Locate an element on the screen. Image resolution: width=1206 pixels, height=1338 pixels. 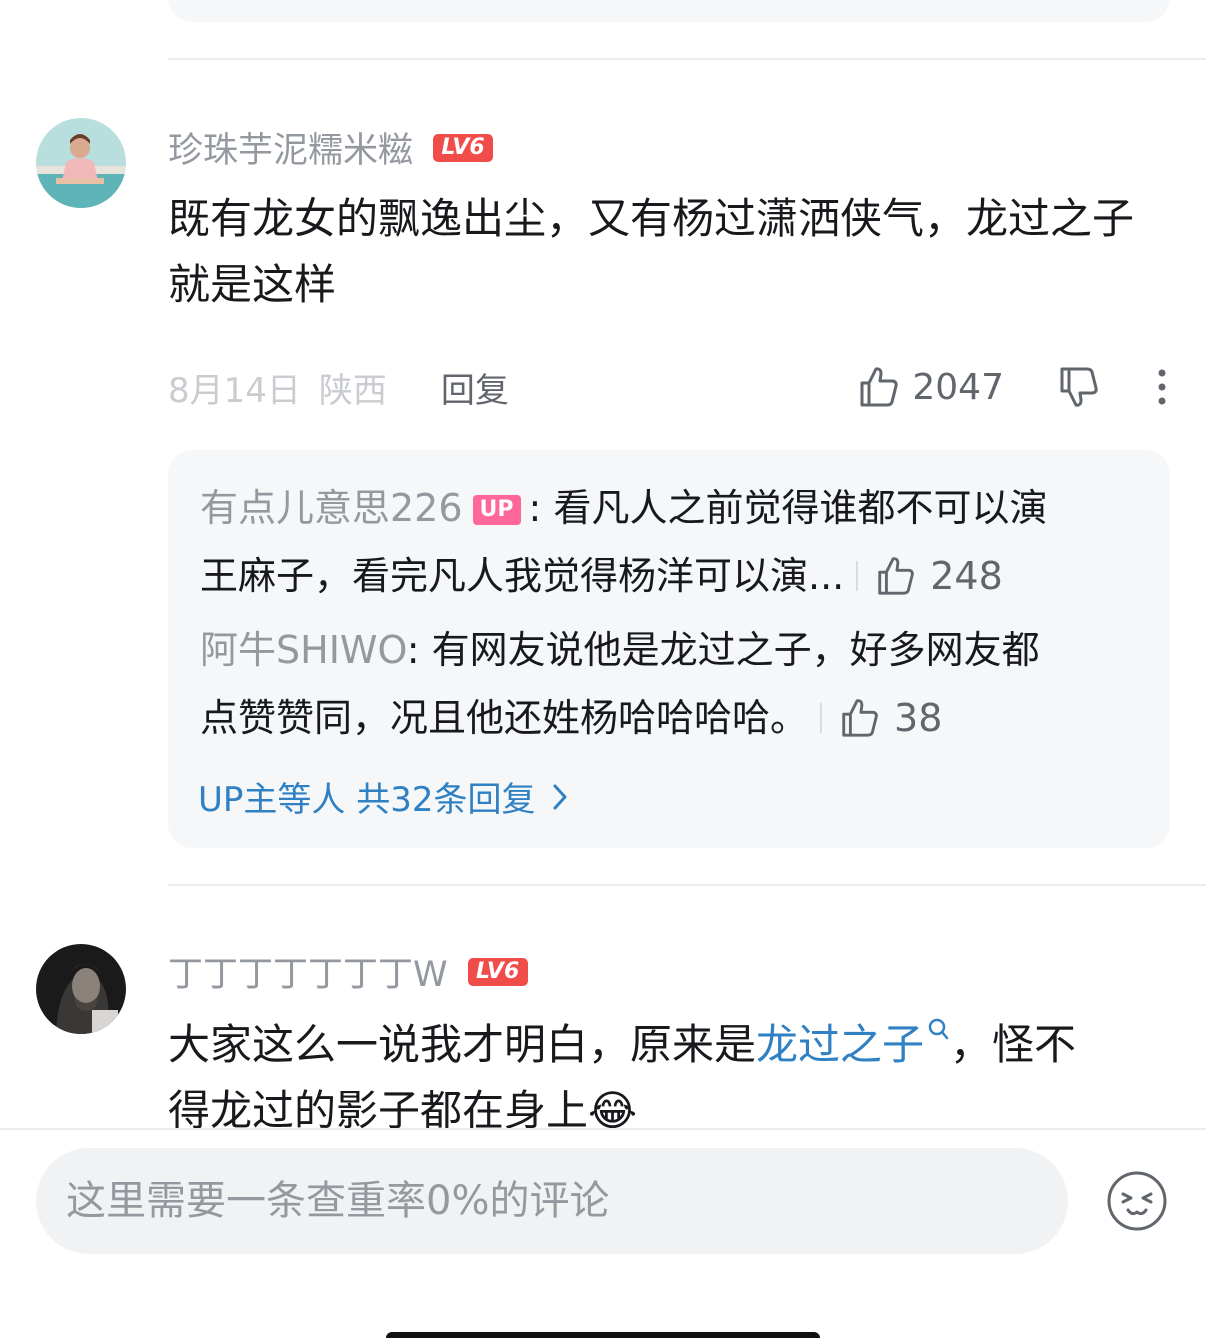
comment-text: ，怪不 is located at coordinates (1013, 1044).